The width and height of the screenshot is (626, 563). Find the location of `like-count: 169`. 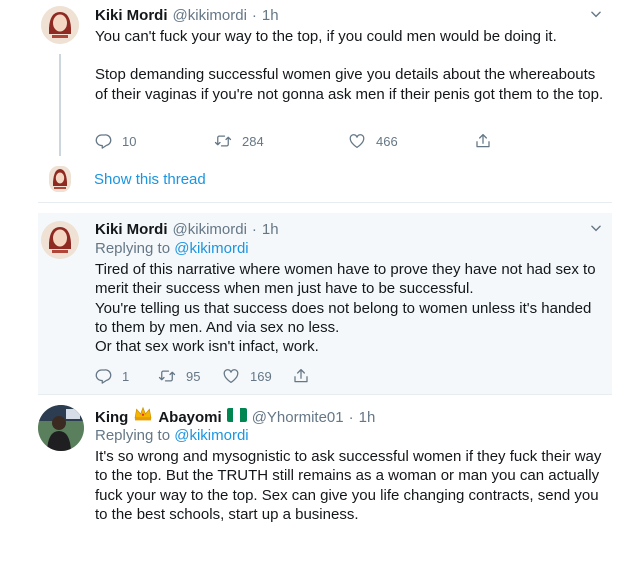

like-count: 169 is located at coordinates (261, 376).